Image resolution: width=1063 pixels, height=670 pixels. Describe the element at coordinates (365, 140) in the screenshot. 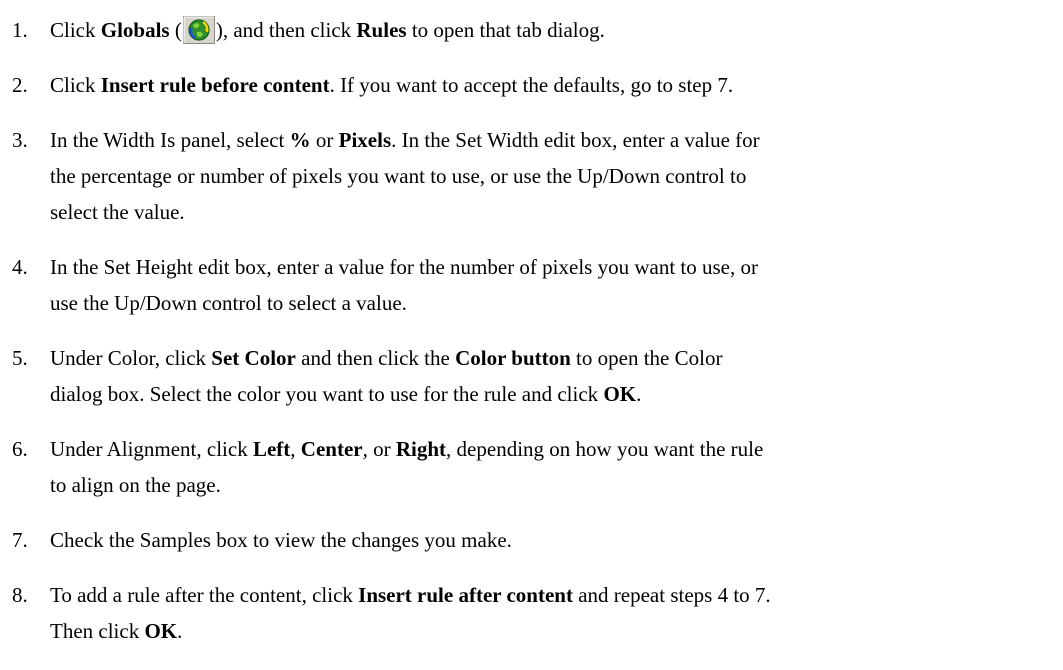

I see `ui-term: Pixels` at that location.